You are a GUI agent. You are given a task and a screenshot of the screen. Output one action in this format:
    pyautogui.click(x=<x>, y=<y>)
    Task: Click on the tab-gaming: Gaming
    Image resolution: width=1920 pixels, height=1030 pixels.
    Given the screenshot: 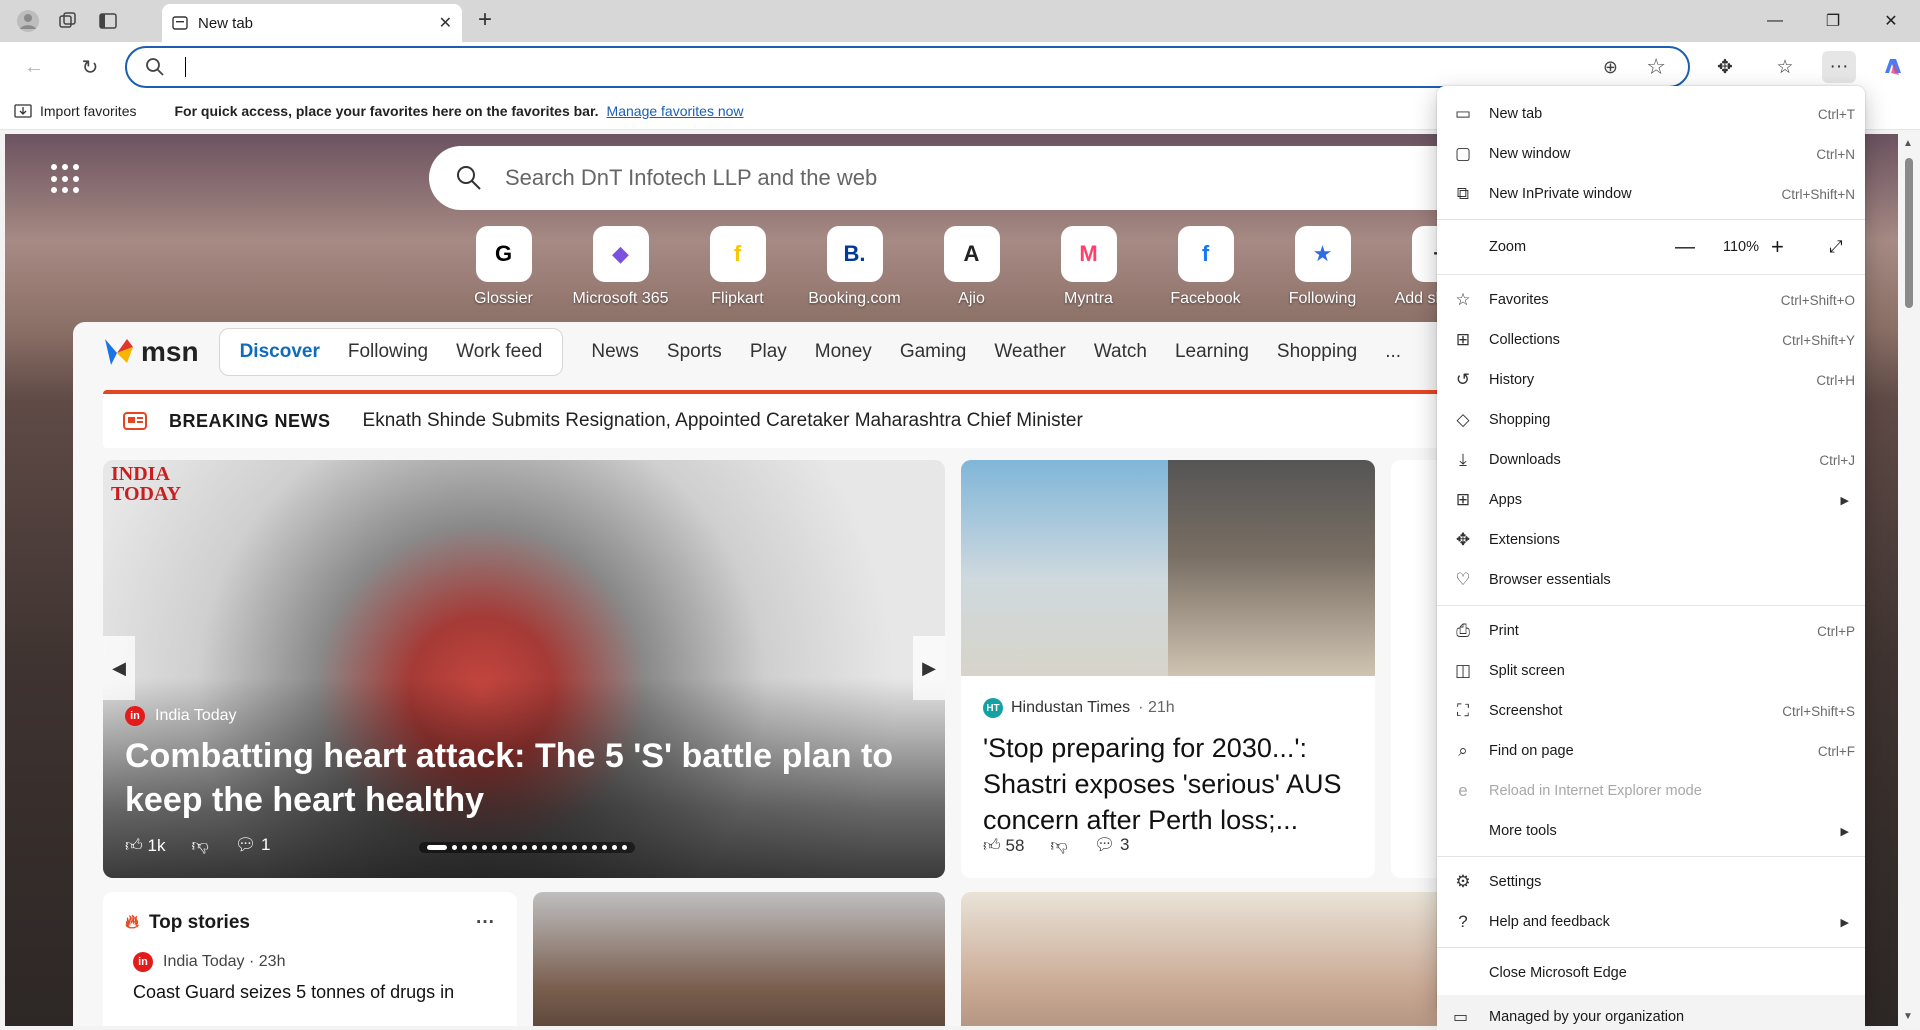 What is the action you would take?
    pyautogui.click(x=933, y=352)
    